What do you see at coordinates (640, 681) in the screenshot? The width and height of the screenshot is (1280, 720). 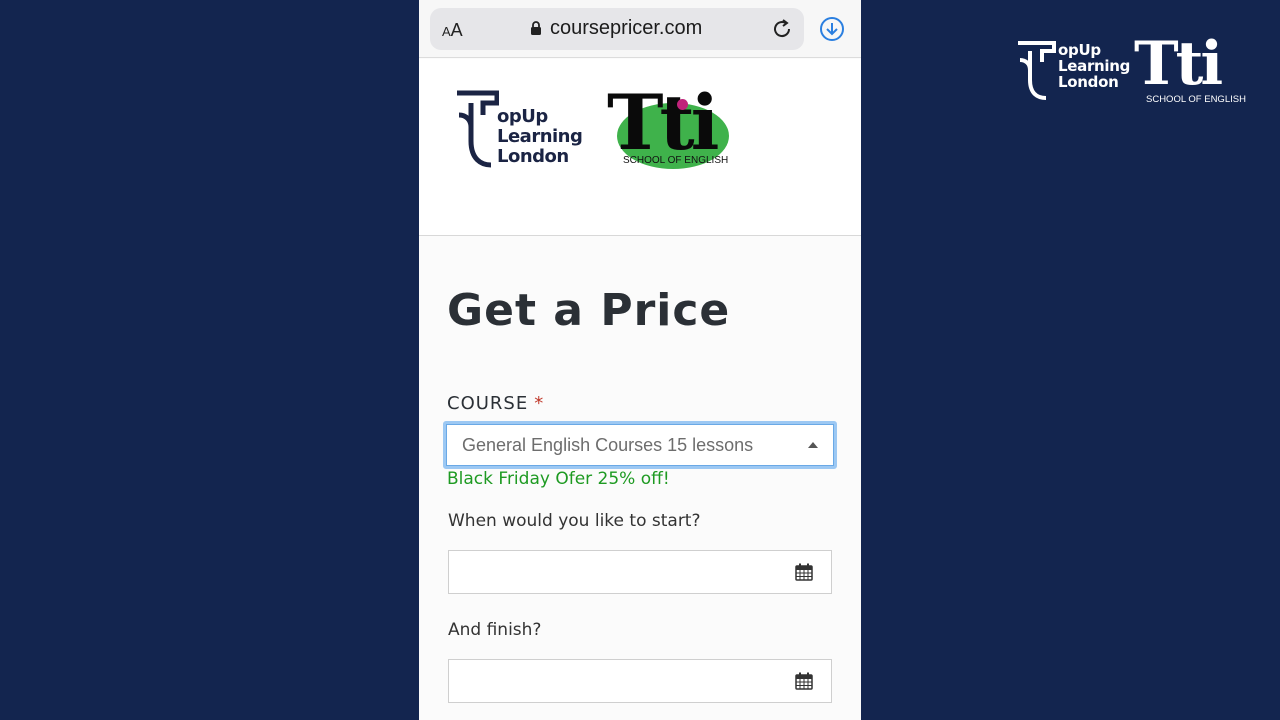 I see `finish-date-input` at bounding box center [640, 681].